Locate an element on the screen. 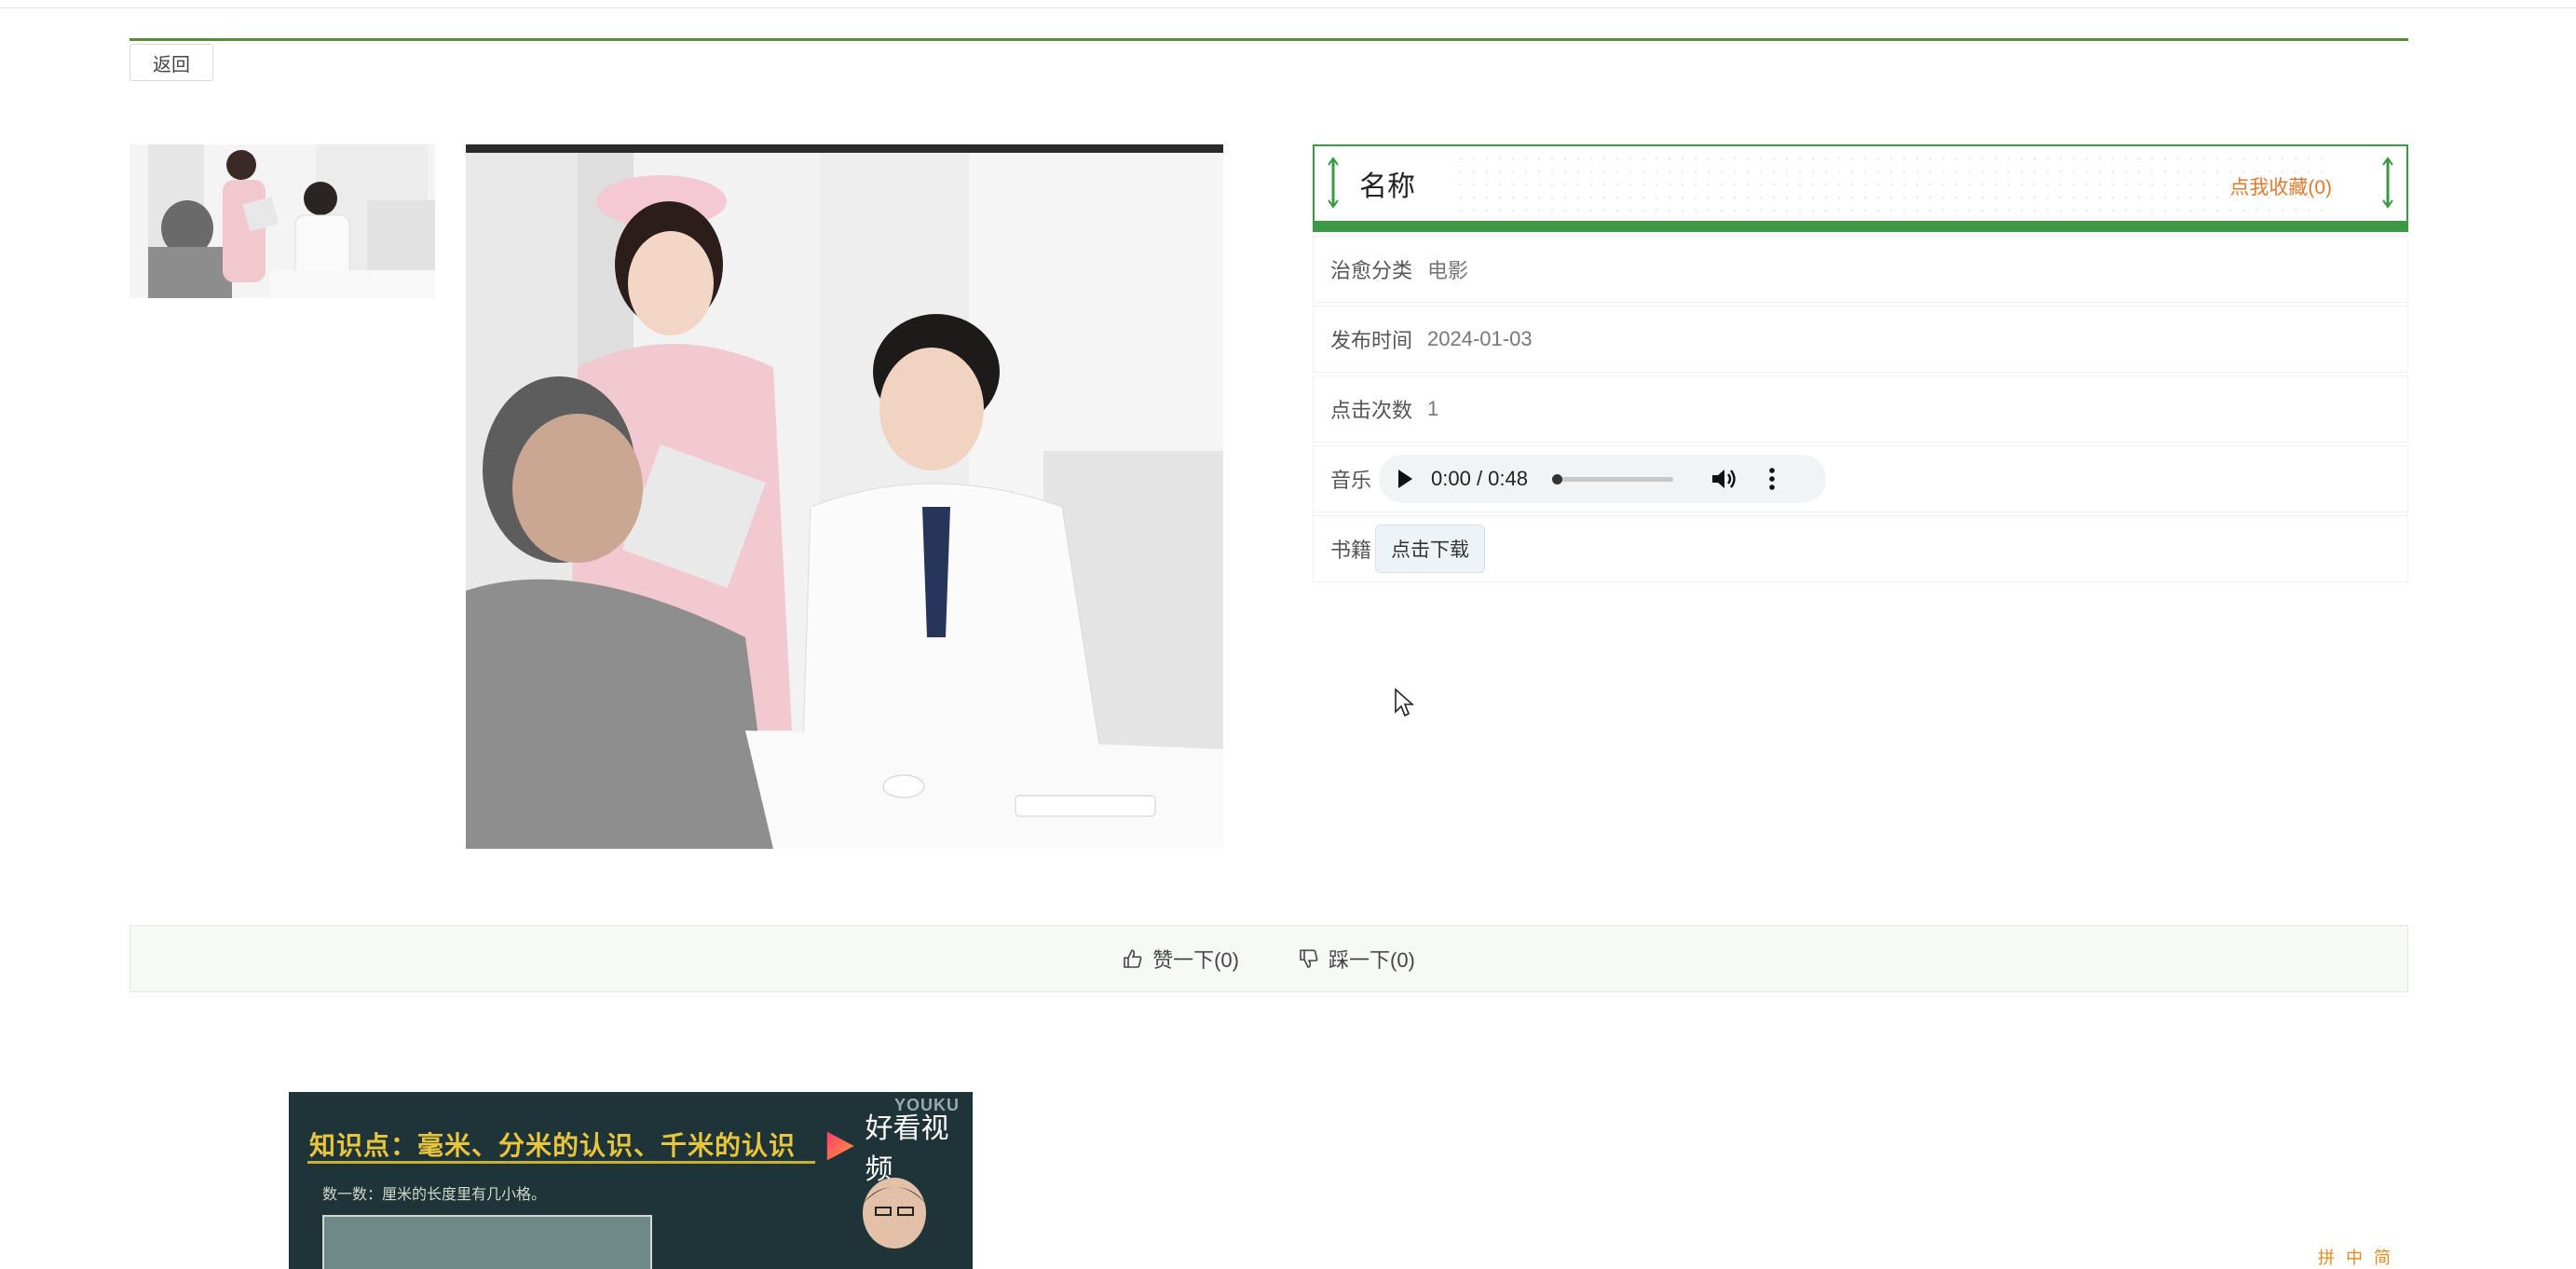 Image resolution: width=2576 pixels, height=1269 pixels. vote-bar: 赞一下(0) 踩一下(0) is located at coordinates (1268, 958).